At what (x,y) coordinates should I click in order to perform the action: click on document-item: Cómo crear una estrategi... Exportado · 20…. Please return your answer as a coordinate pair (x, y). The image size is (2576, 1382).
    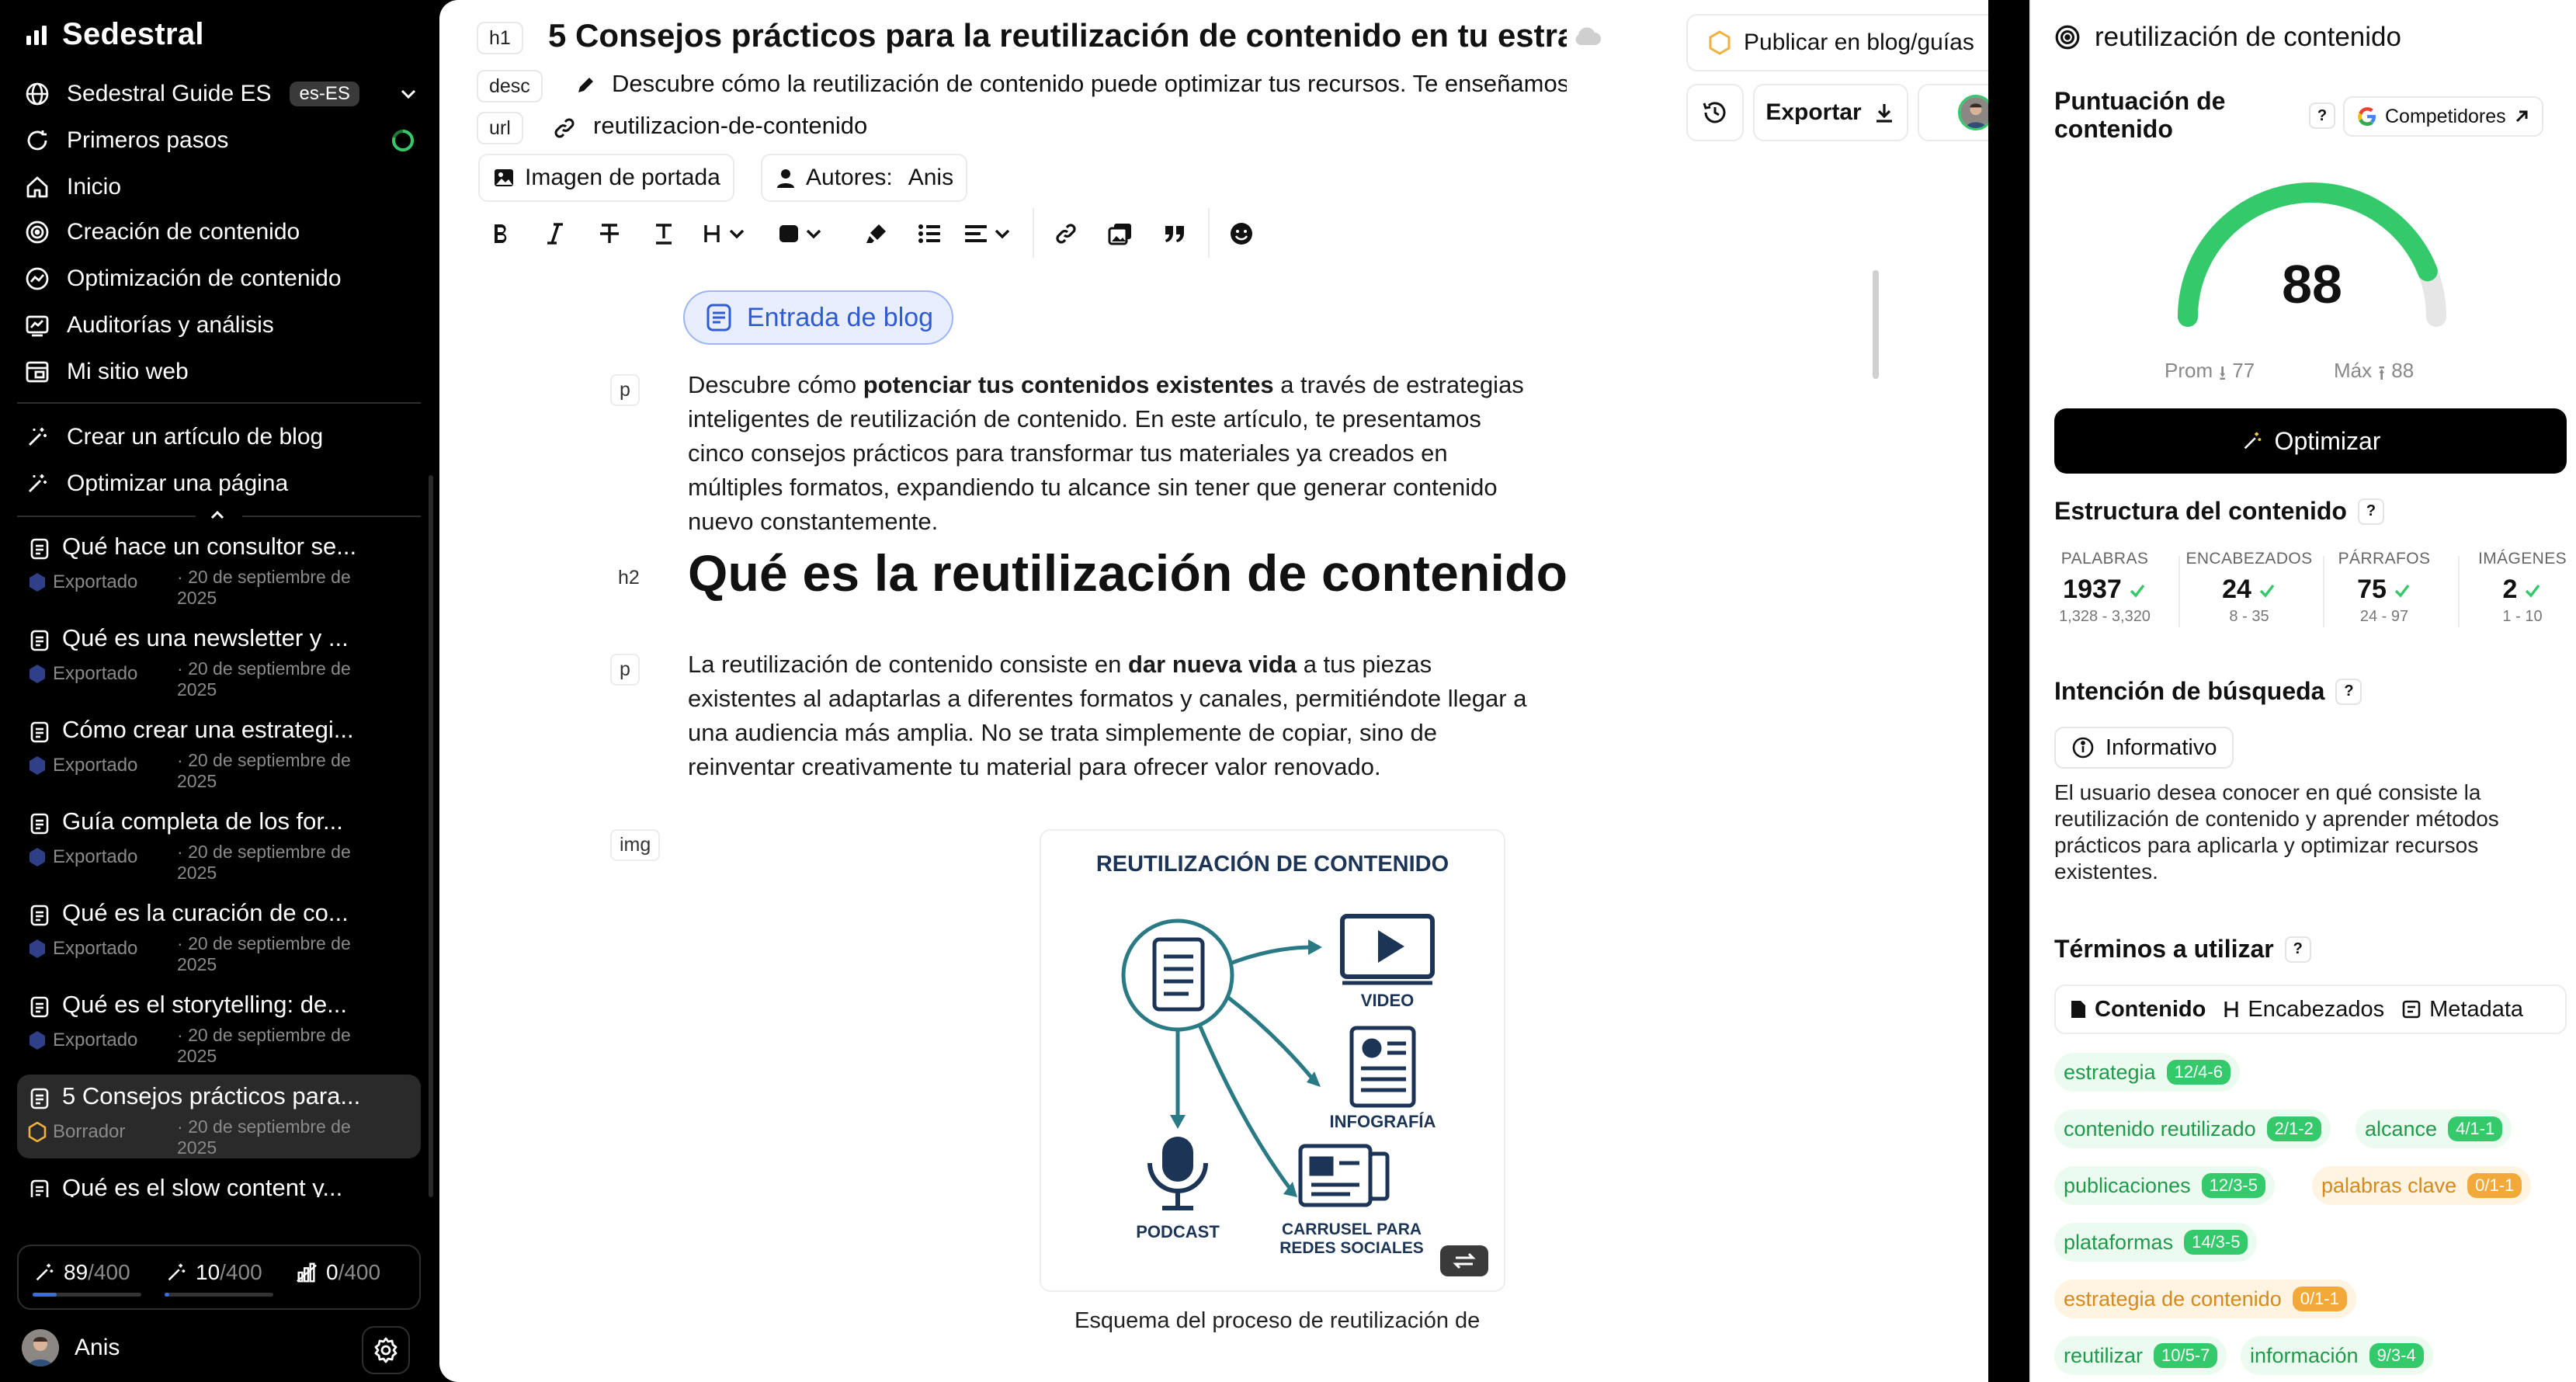
    Looking at the image, I should click on (219, 750).